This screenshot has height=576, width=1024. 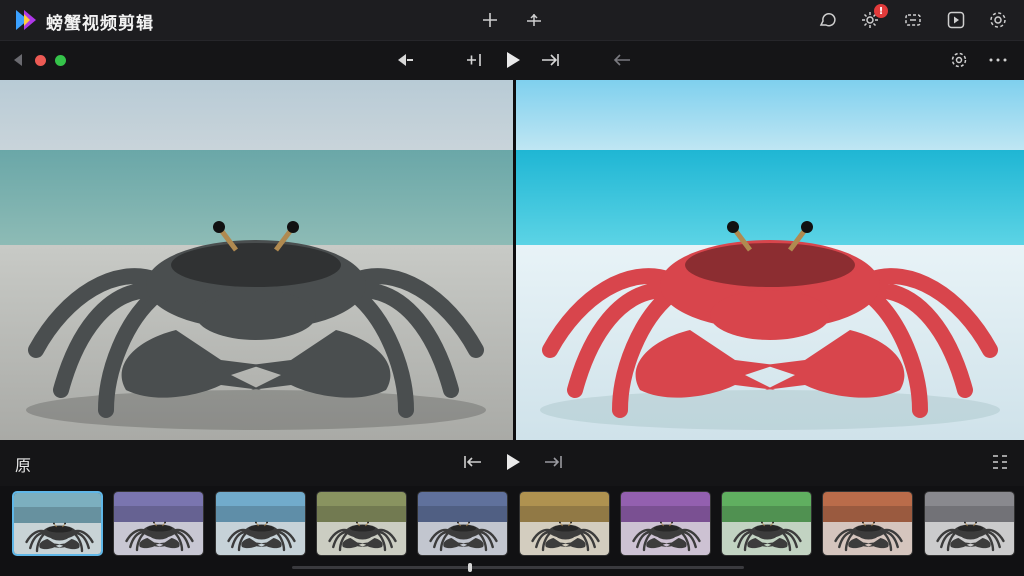 I want to click on original-toggle-label: 原, so click(x=23, y=464).